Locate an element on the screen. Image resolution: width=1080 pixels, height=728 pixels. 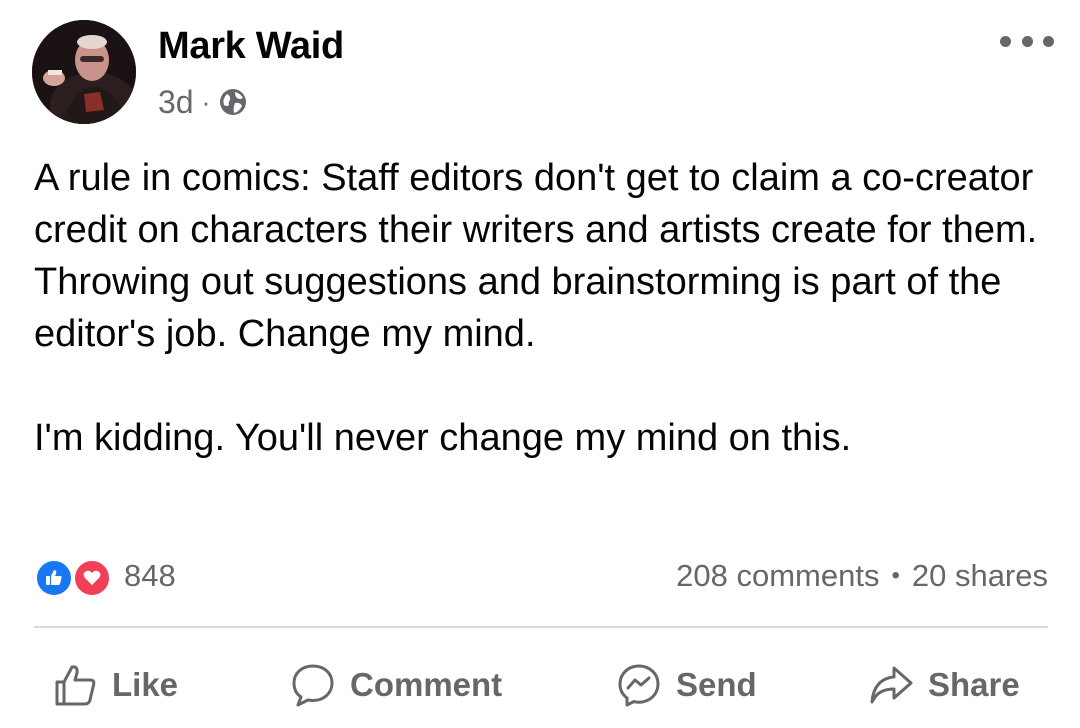
thumbs-up-icon is located at coordinates (75, 685).